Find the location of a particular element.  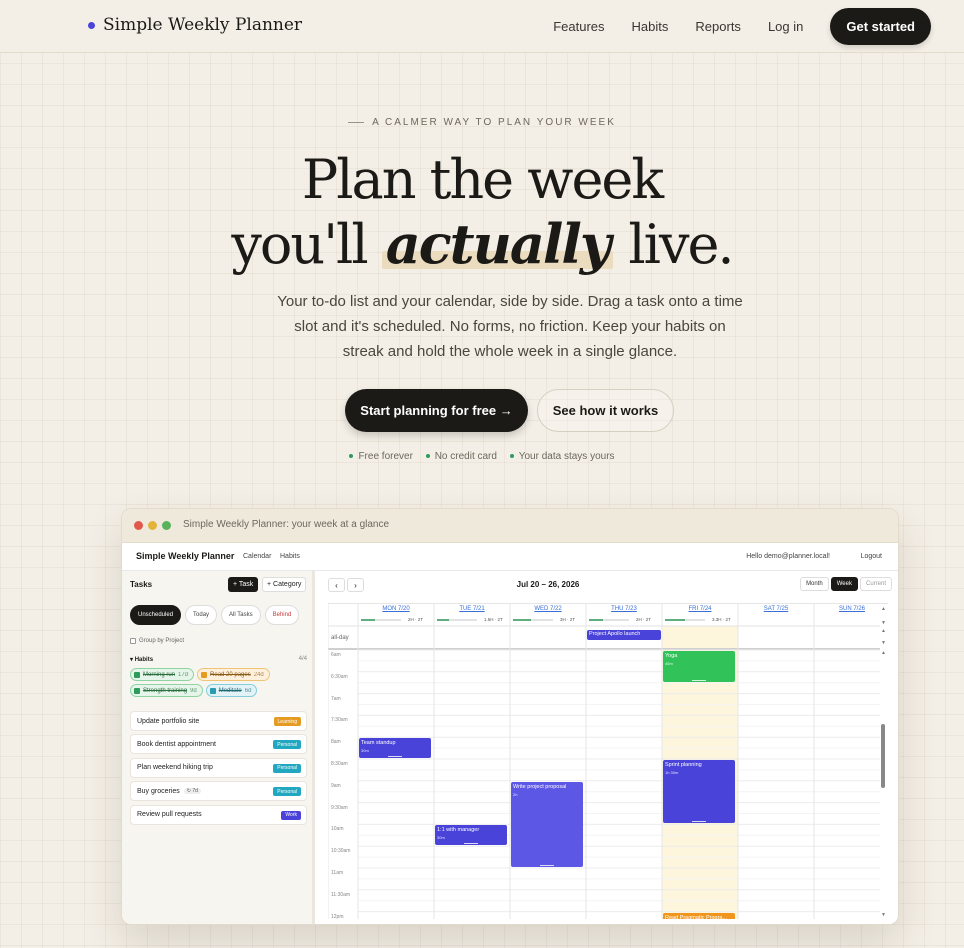

view-week: Week is located at coordinates (844, 584).